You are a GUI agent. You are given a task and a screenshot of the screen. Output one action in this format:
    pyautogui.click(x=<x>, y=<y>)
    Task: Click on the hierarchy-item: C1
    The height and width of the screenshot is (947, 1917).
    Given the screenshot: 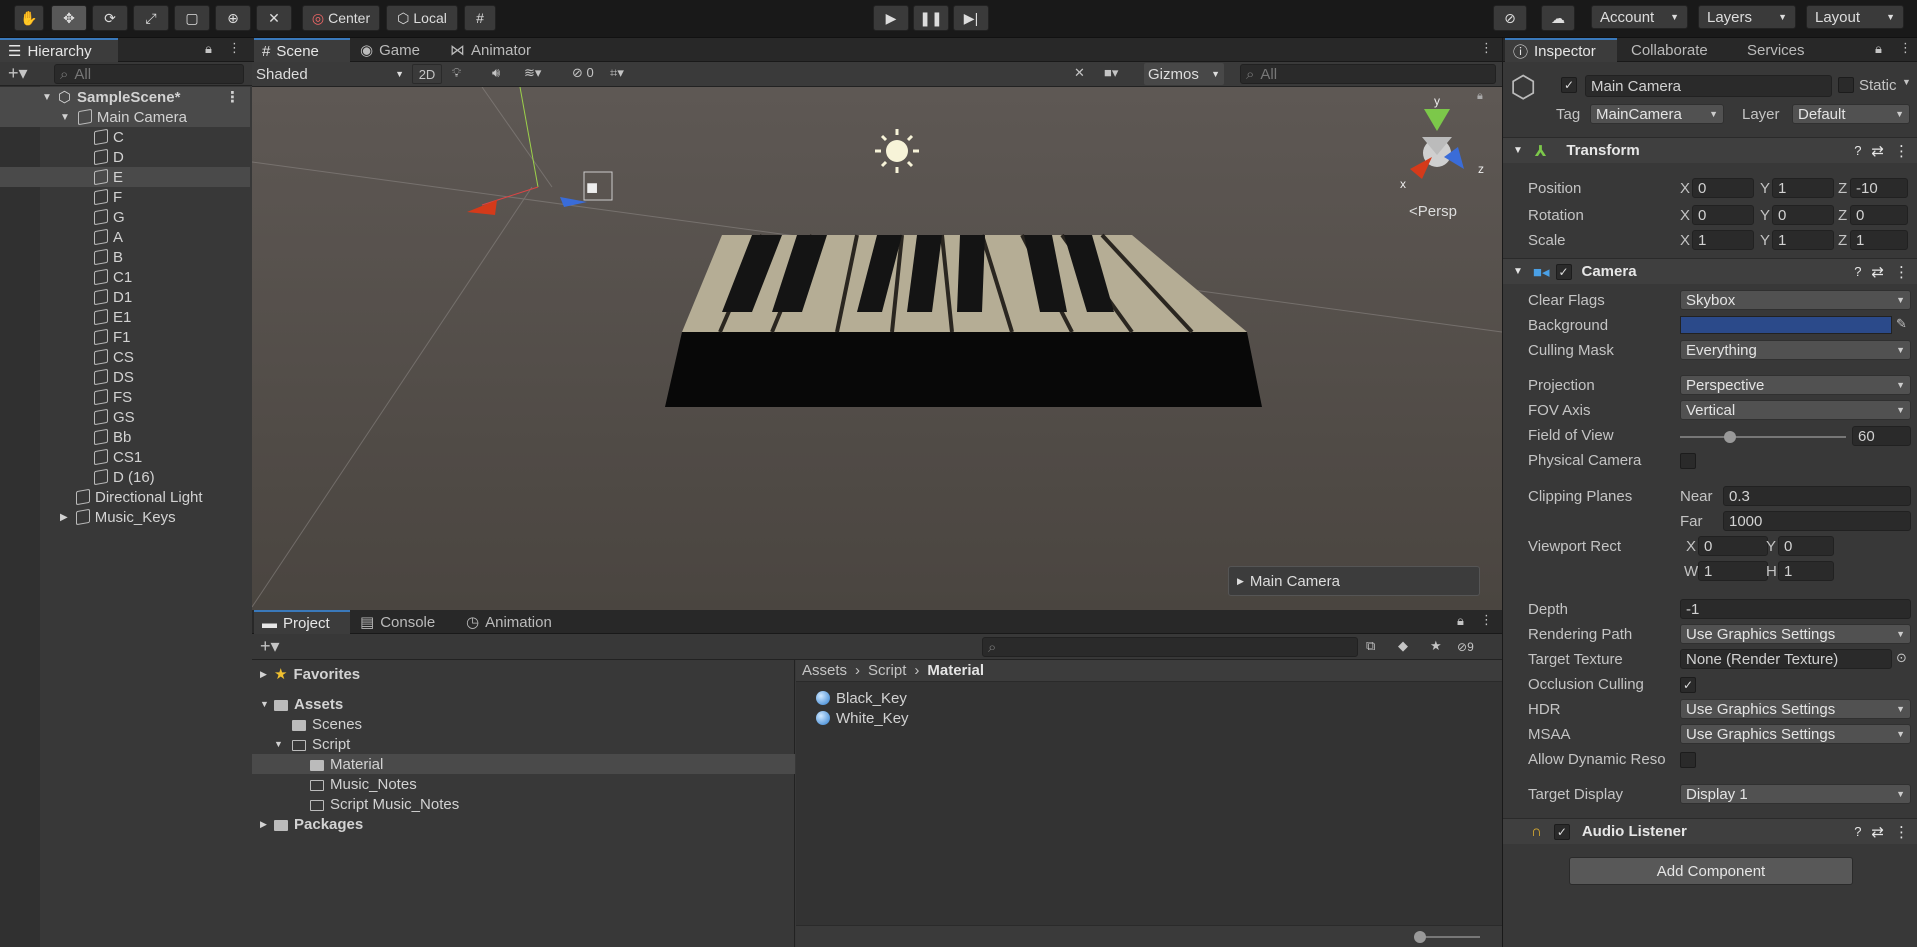 What is the action you would take?
    pyautogui.click(x=125, y=277)
    